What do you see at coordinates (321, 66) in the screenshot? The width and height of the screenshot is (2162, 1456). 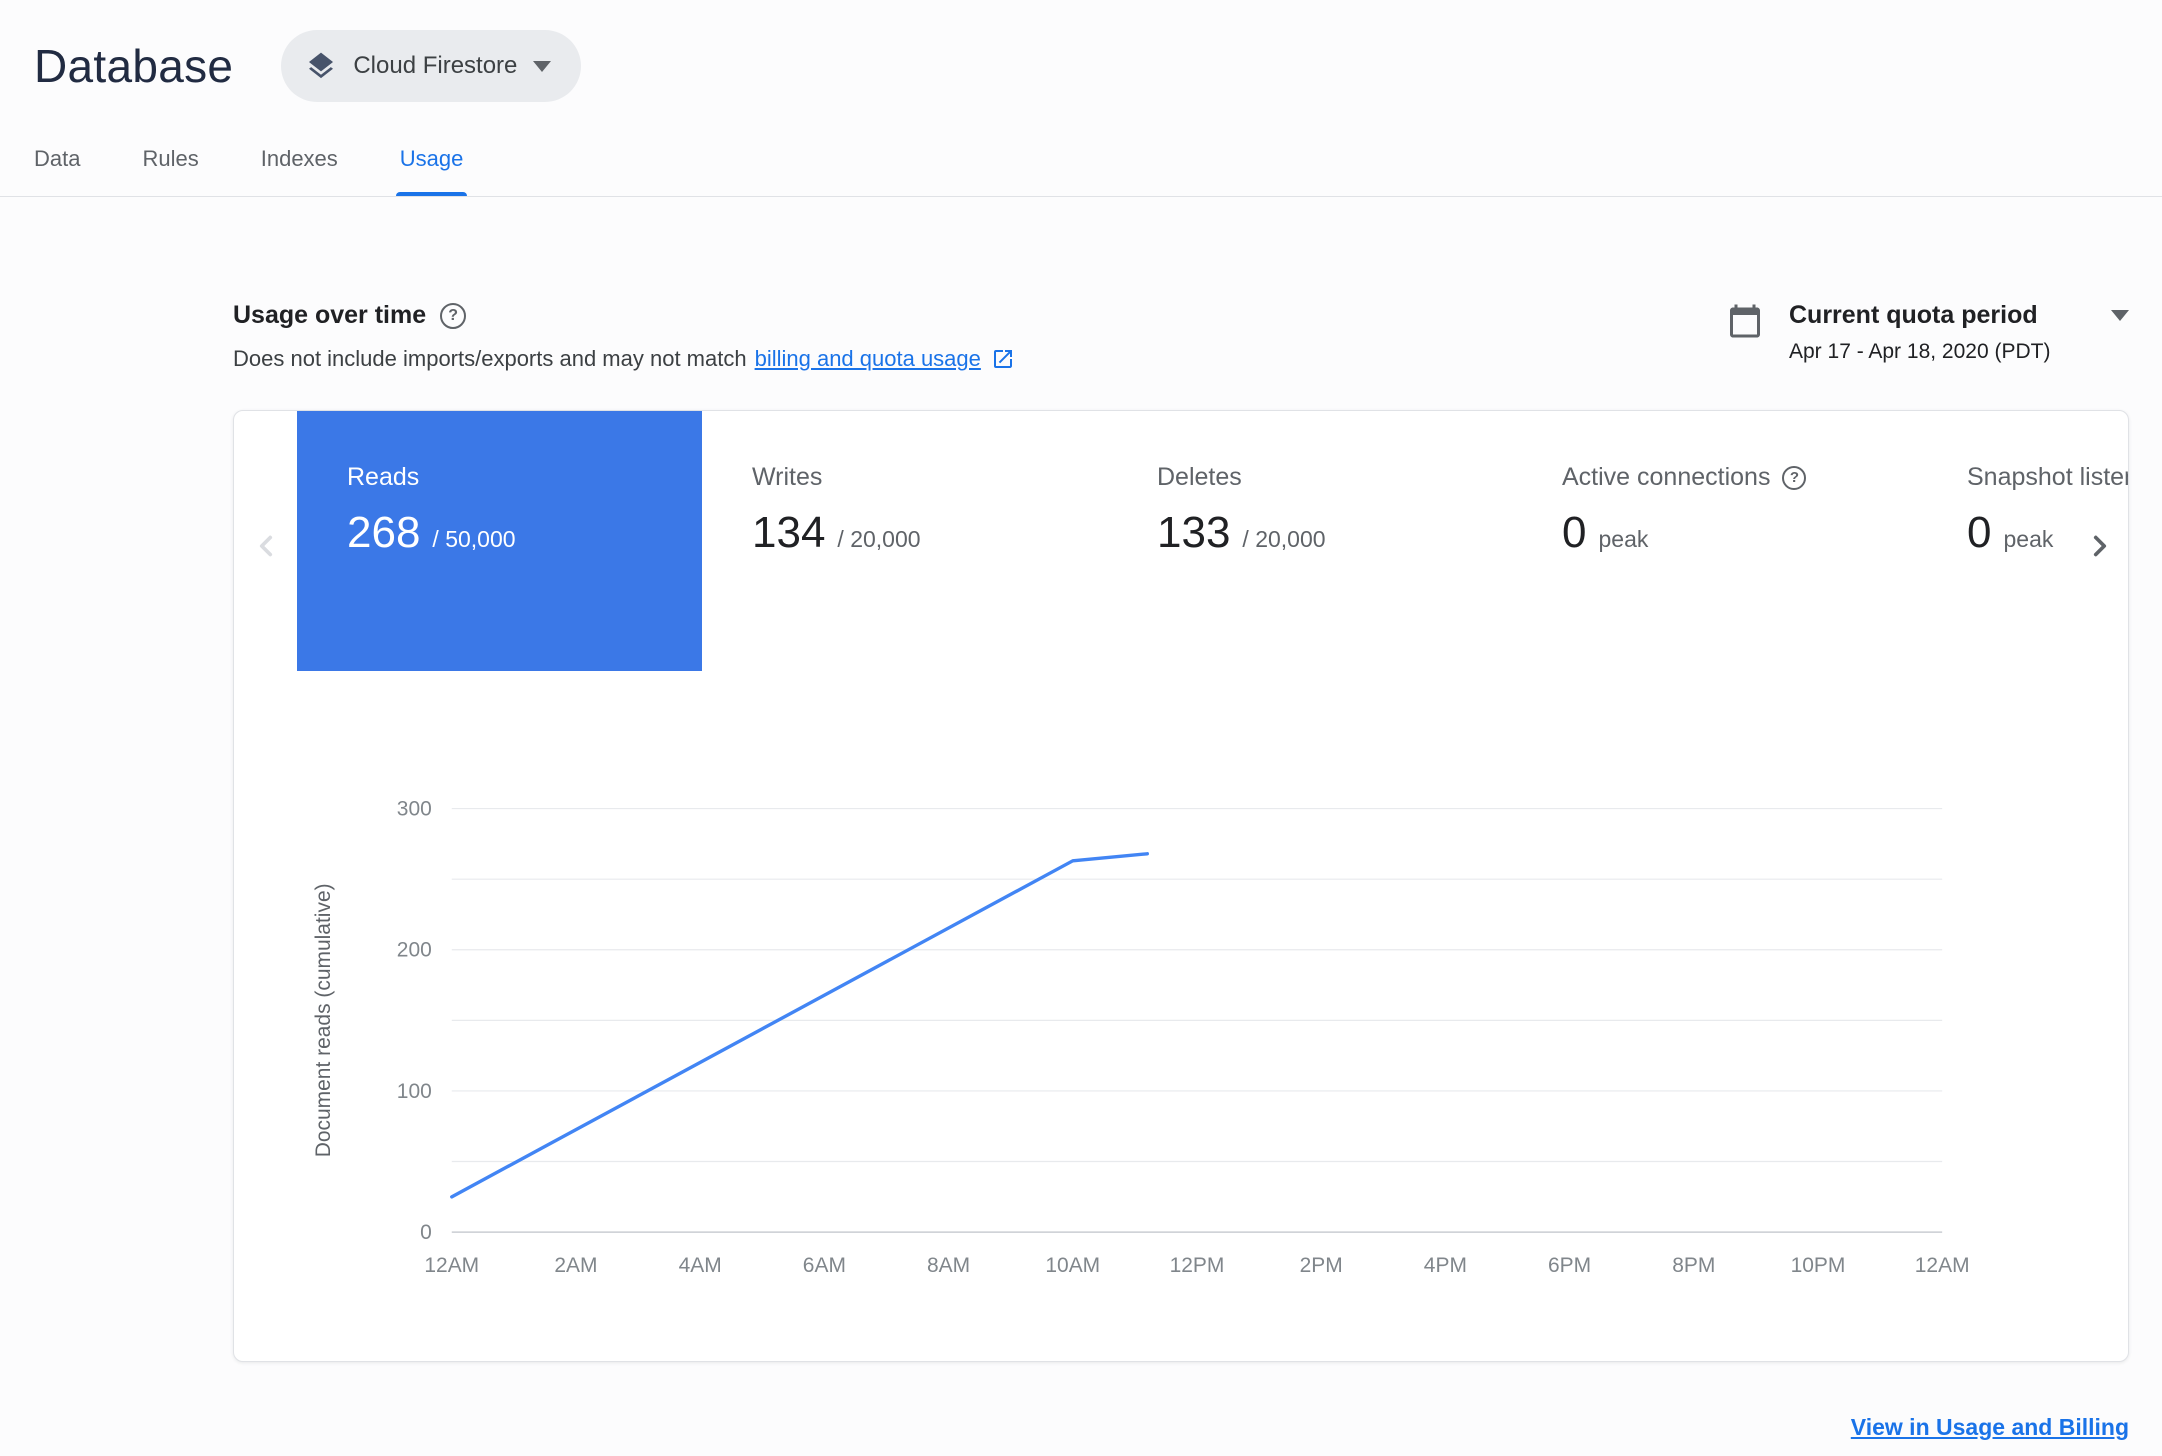 I see `firestore-icon` at bounding box center [321, 66].